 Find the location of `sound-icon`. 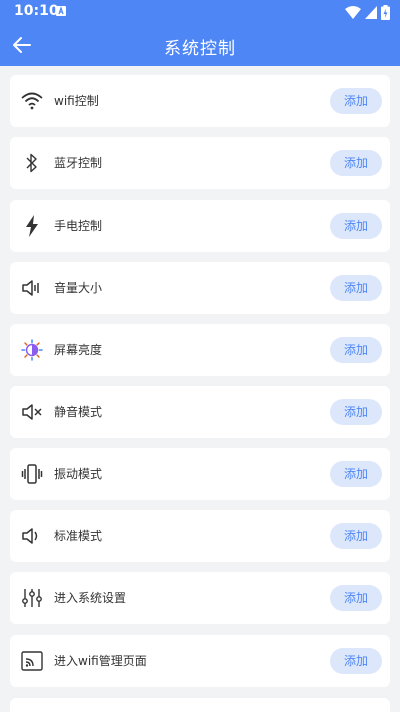

sound-icon is located at coordinates (32, 536).